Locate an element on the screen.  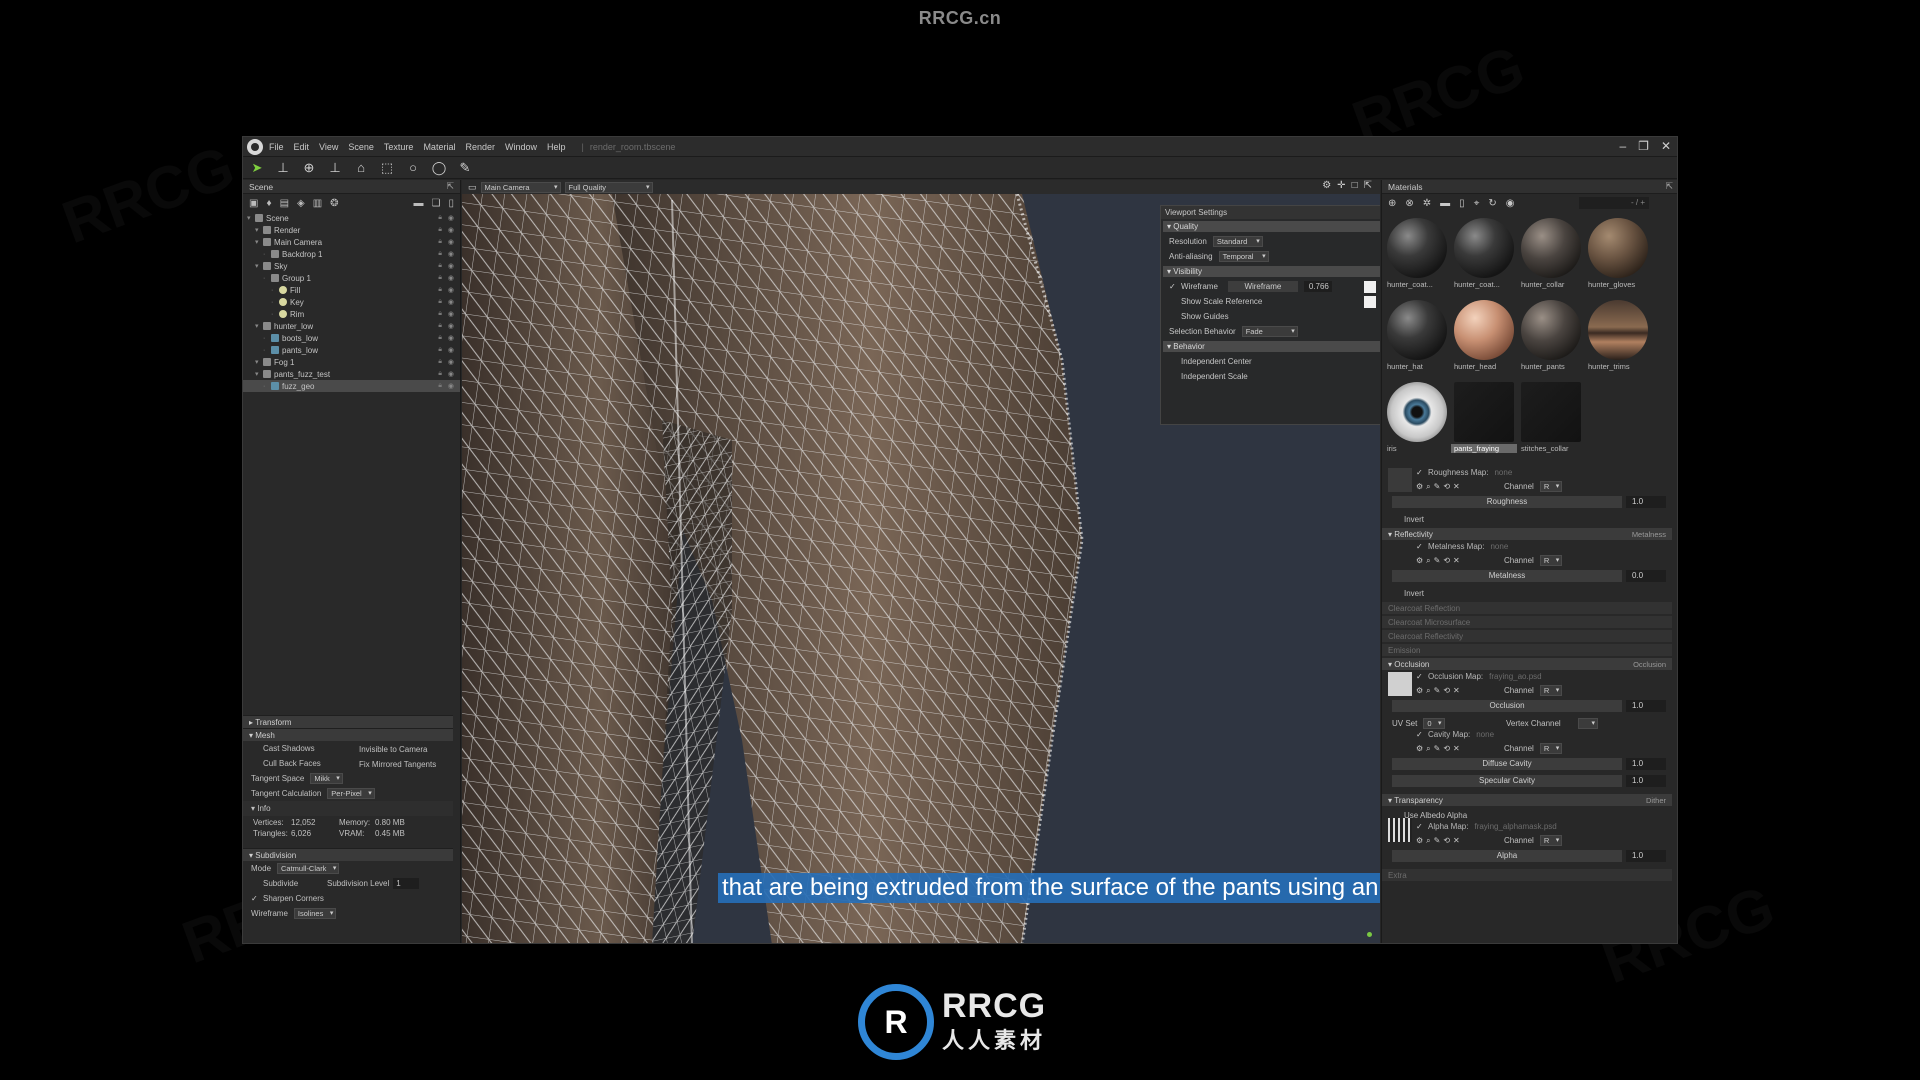
indep-scale-checkbox is located at coordinates (1173, 377).